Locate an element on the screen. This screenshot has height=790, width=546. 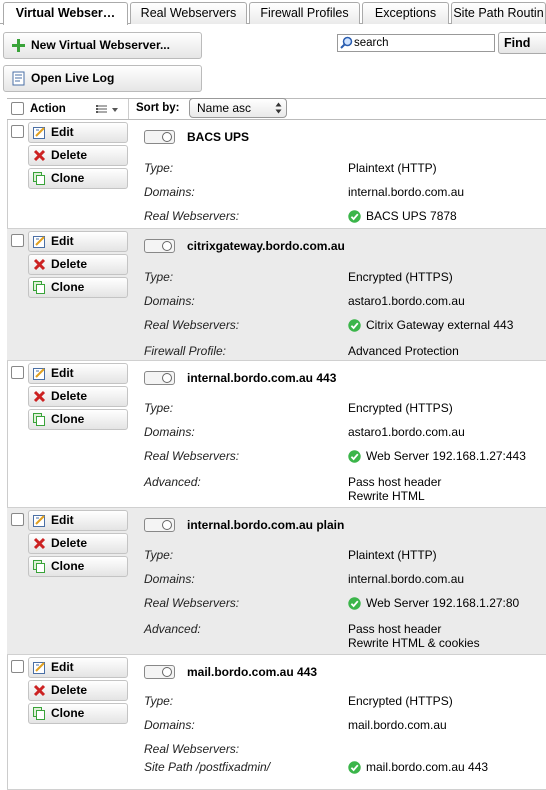
header-divider is located at coordinates (128, 109).